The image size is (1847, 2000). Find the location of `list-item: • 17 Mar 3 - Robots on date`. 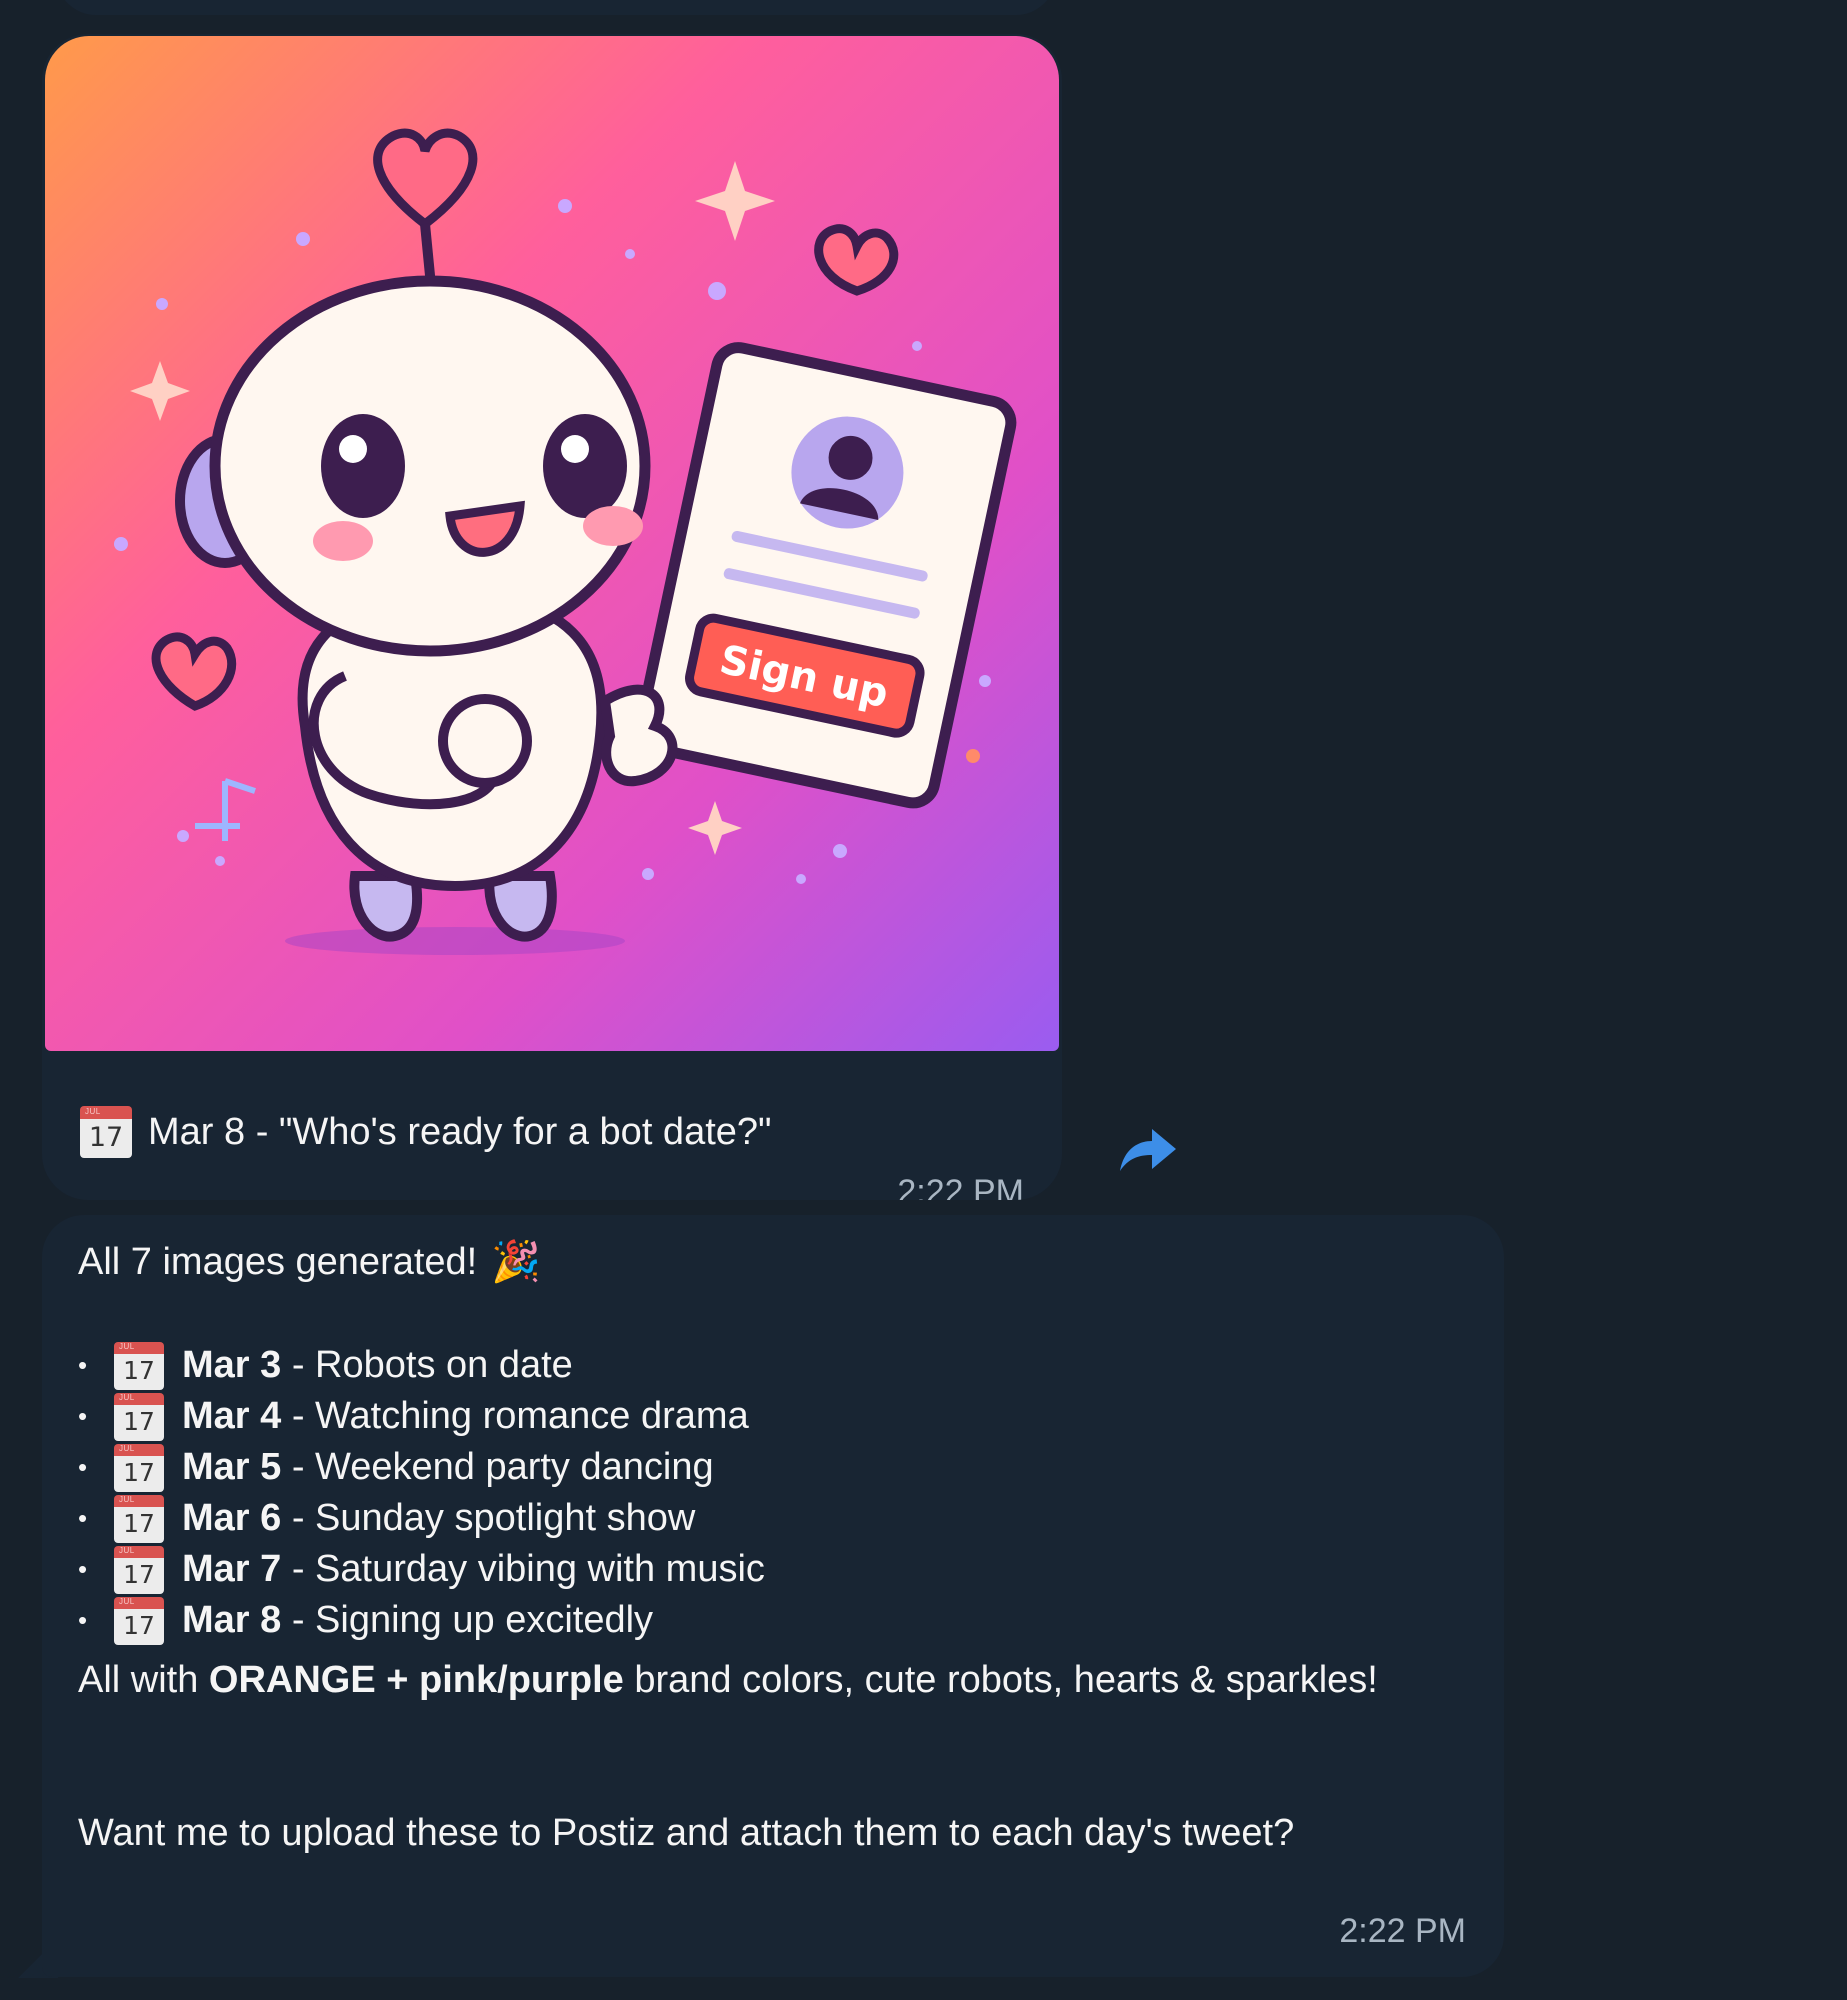

list-item: • 17 Mar 3 - Robots on date is located at coordinates (421, 1365).